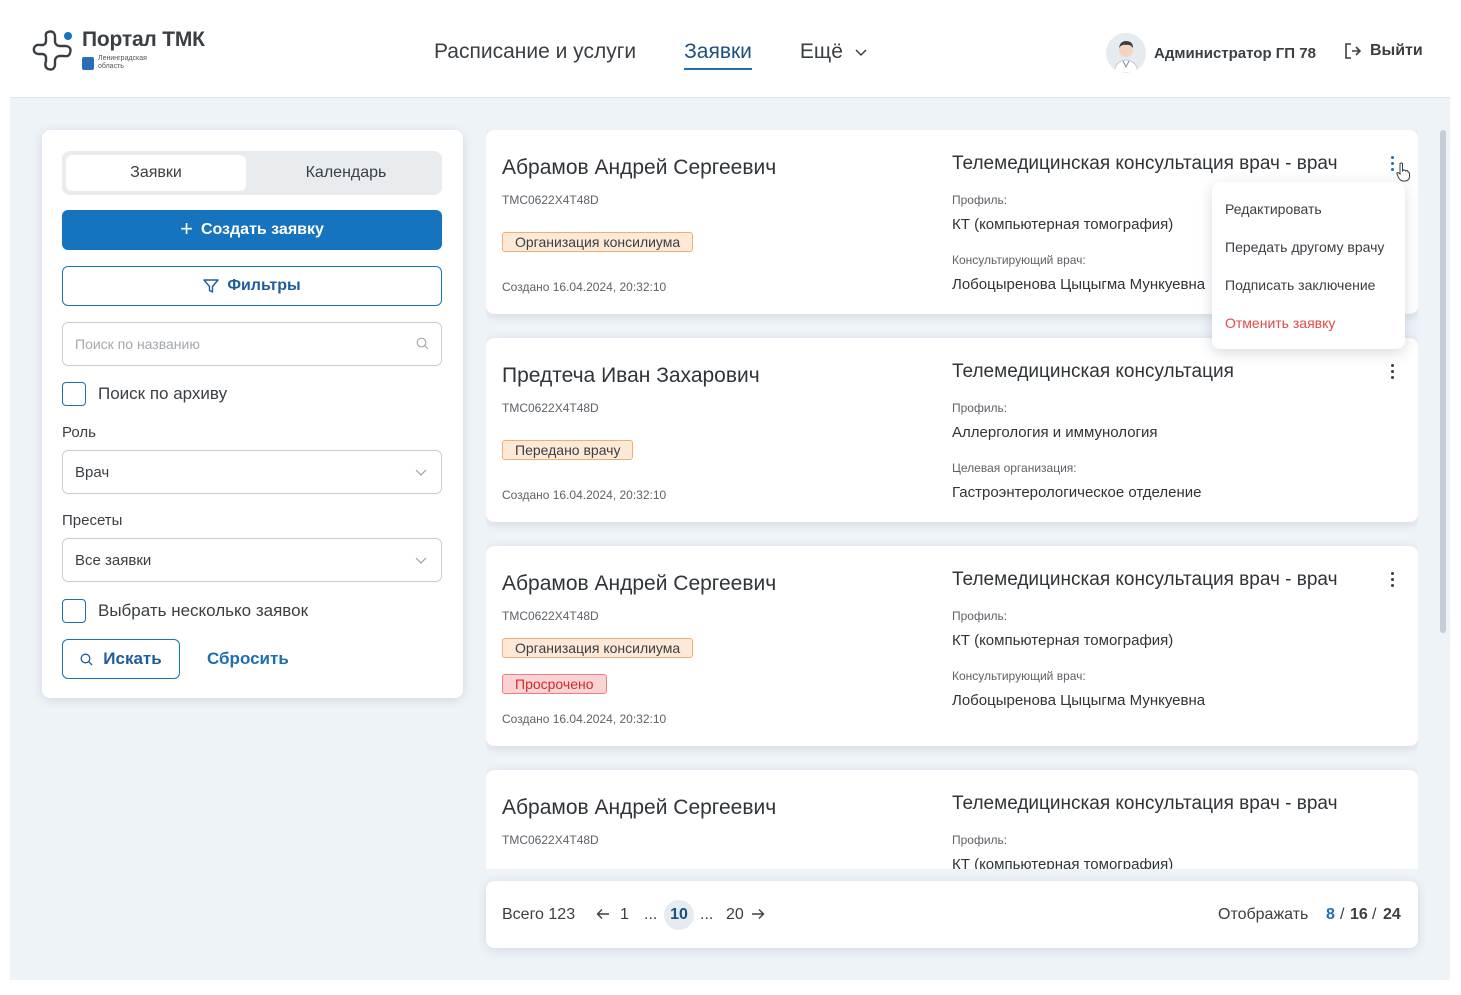  Describe the element at coordinates (624, 915) in the screenshot. I see `page-link: 1` at that location.